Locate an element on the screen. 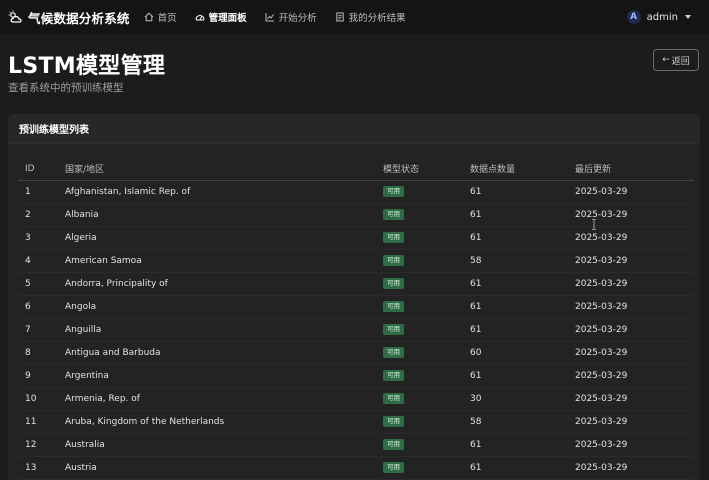 This screenshot has width=709, height=480. table-row: 4 American Samoa 可用 58 2025-03-29 is located at coordinates (356, 261).